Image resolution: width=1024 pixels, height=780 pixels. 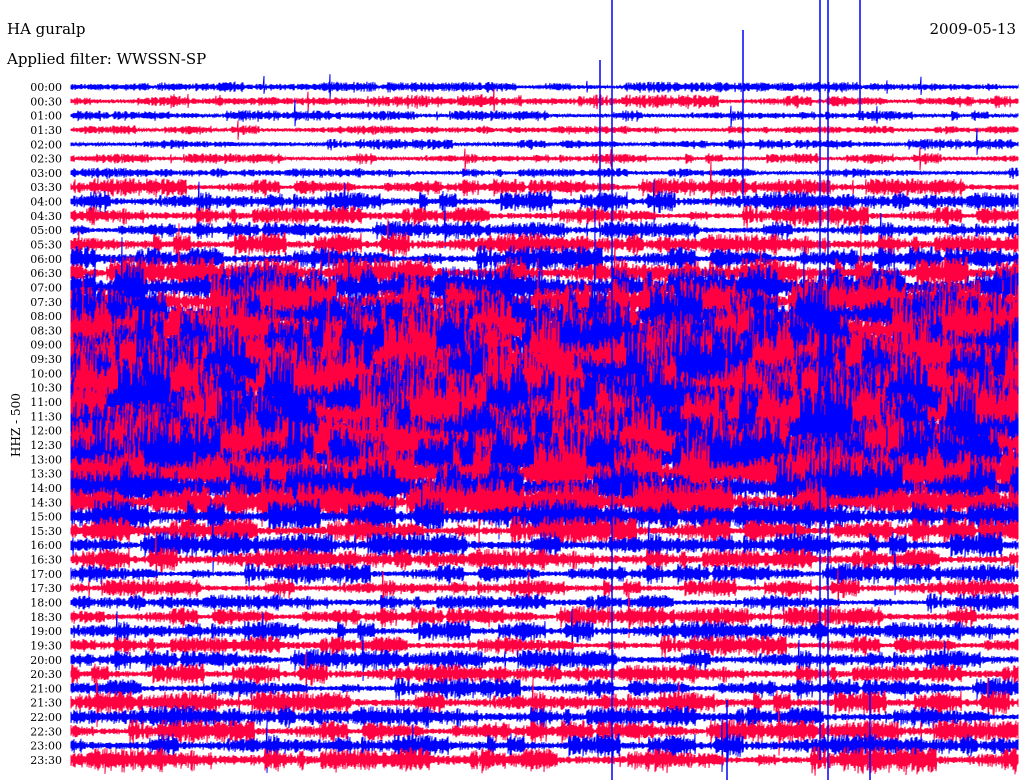 What do you see at coordinates (46, 230) in the screenshot?
I see `row-label: 05:00` at bounding box center [46, 230].